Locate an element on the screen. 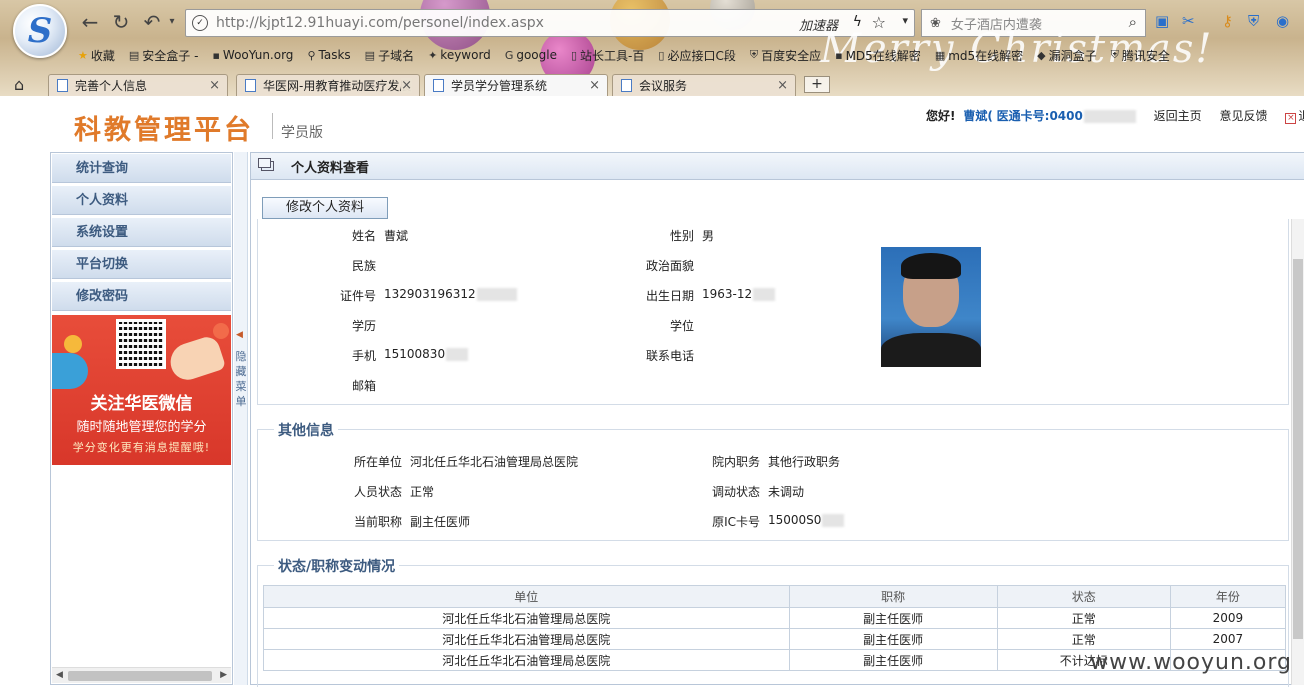  other-info-legend: 其他信息 is located at coordinates (306, 430).